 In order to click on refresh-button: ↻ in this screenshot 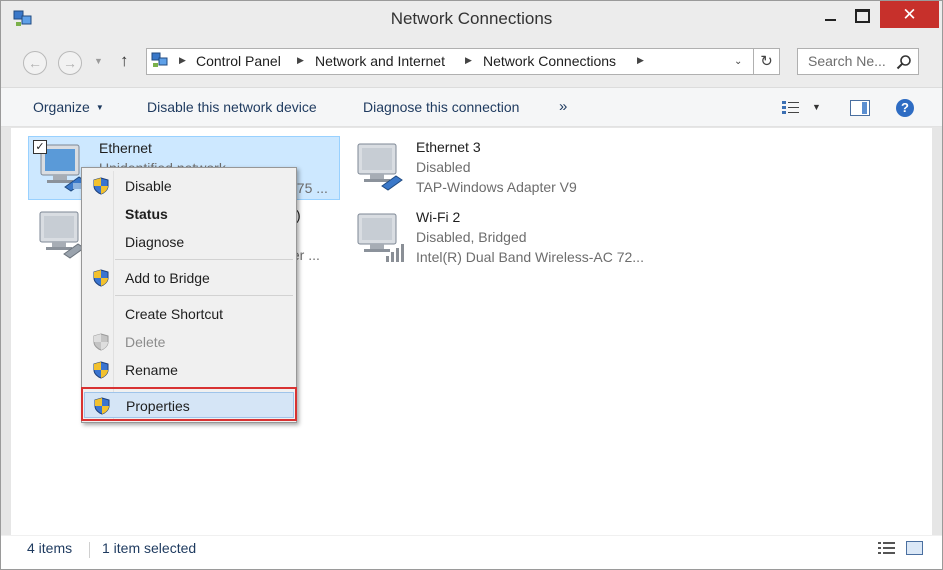, I will do `click(766, 61)`.